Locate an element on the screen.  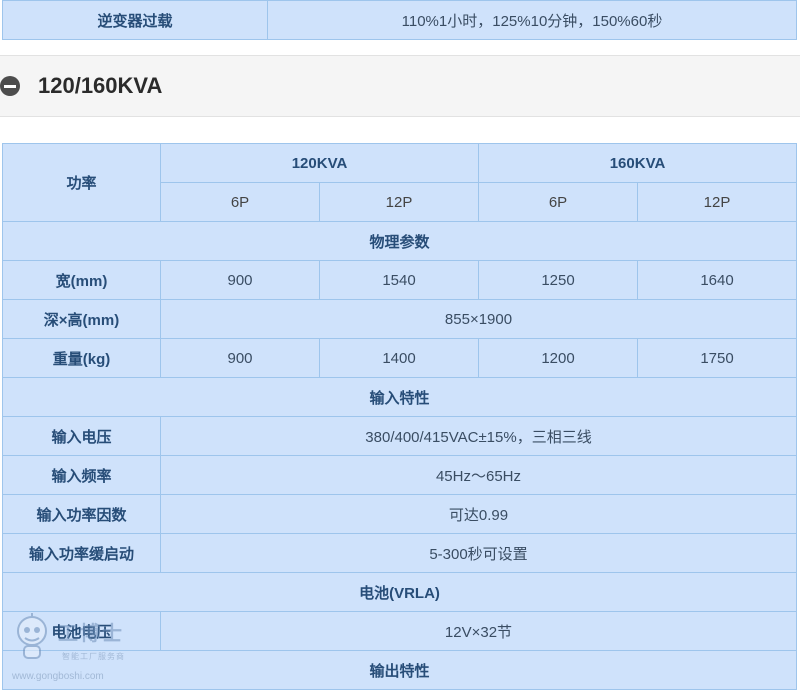
row-label: 输入电压 is located at coordinates (81, 436).